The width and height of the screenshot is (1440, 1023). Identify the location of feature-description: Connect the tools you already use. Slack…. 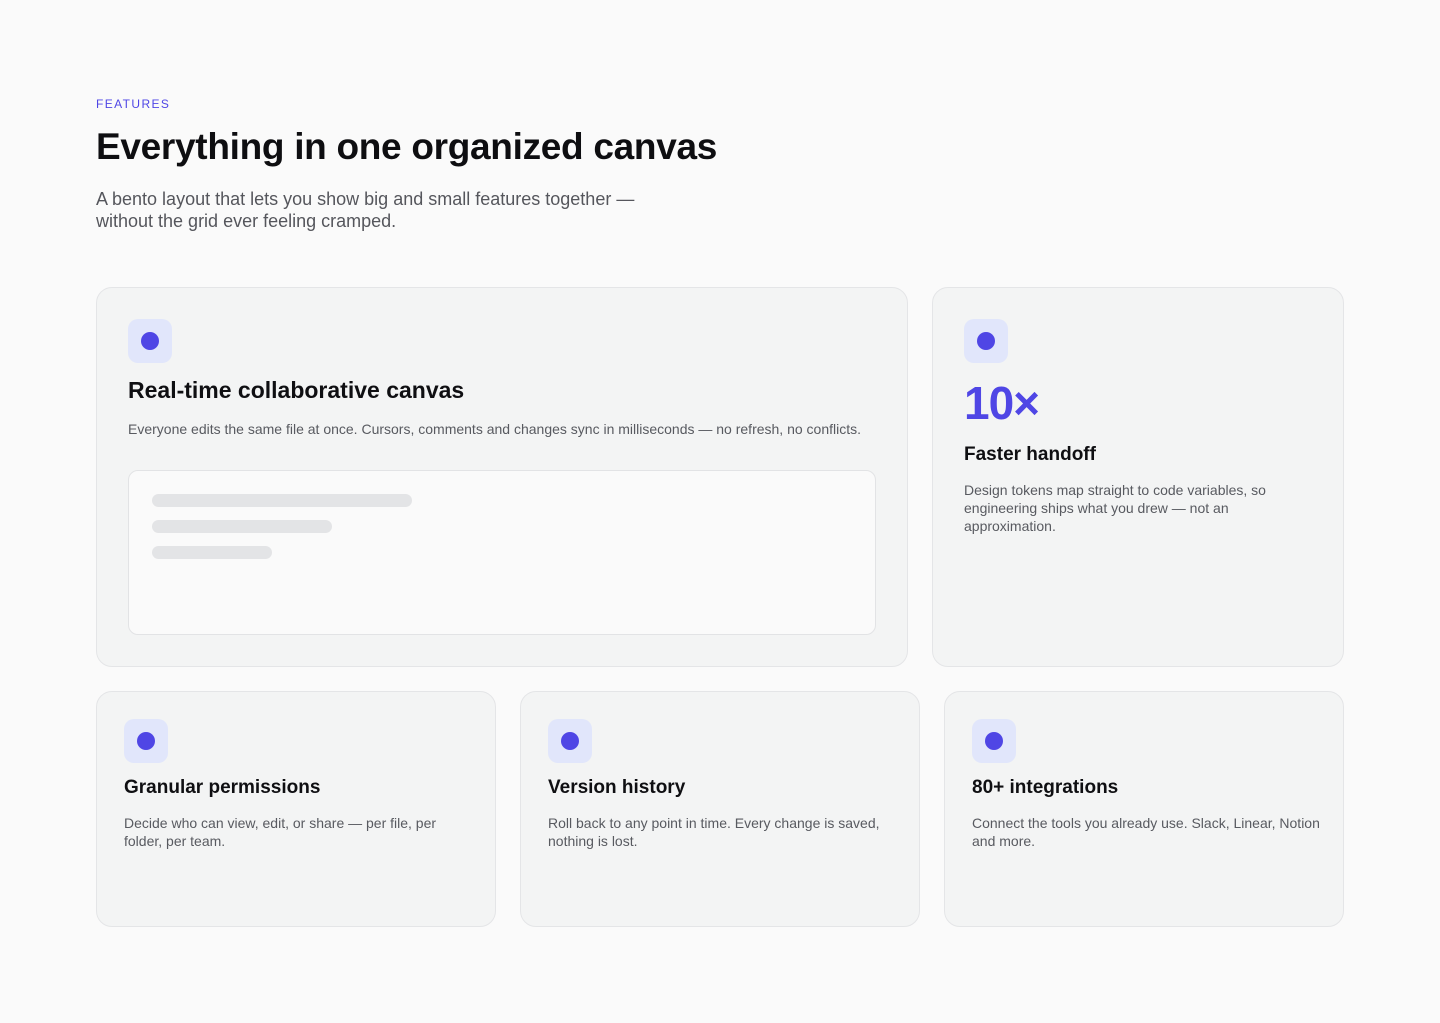
(1146, 832).